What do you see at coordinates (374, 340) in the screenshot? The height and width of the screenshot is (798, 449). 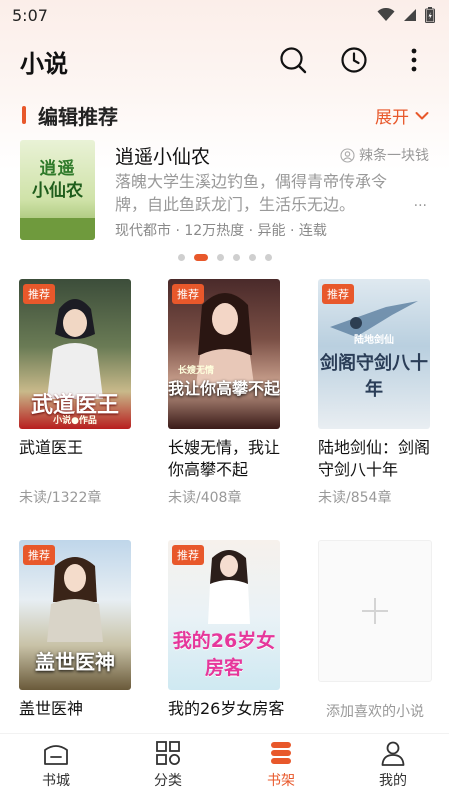 I see `cover-subtitle: 陆地剑仙` at bounding box center [374, 340].